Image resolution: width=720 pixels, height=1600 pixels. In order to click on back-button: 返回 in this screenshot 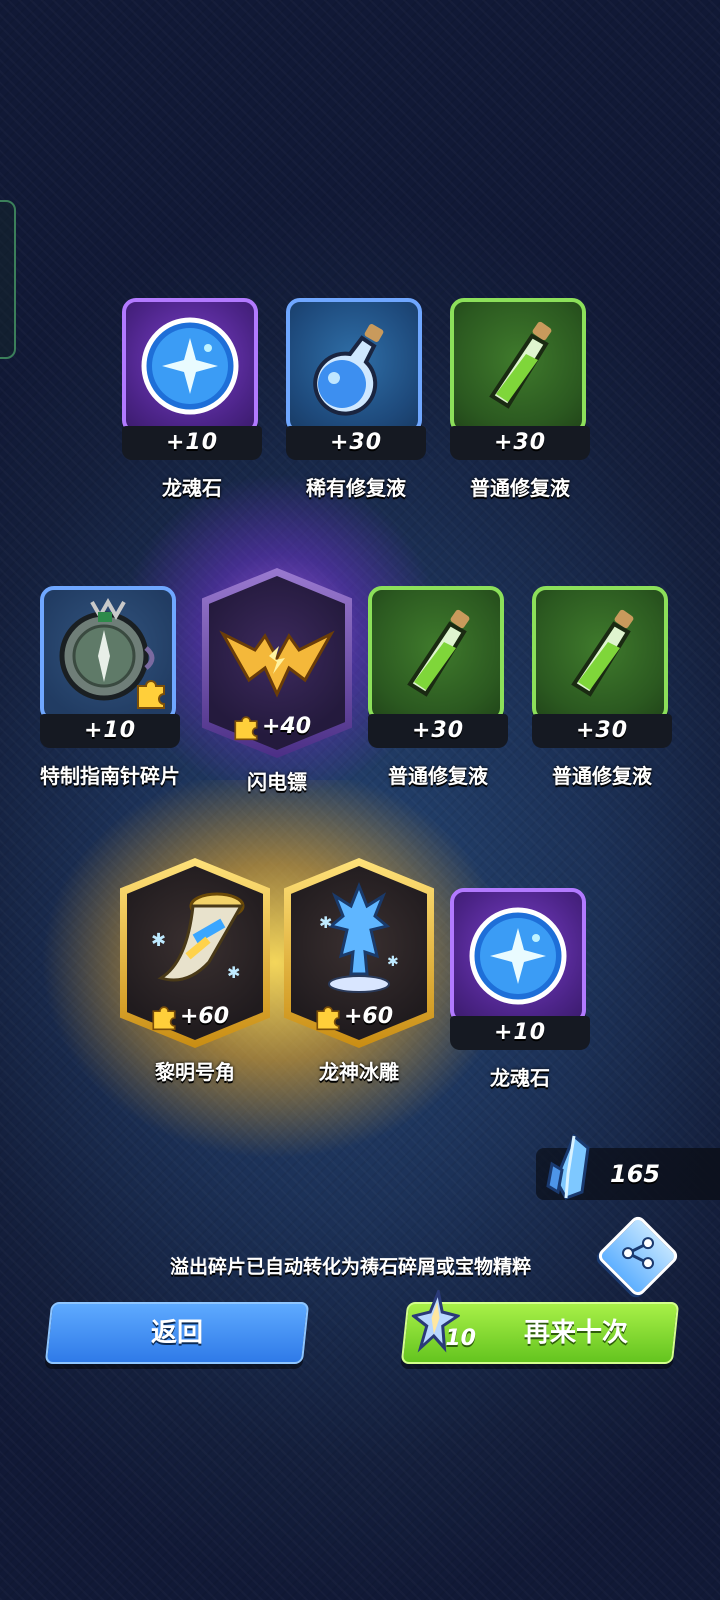, I will do `click(177, 1333)`.